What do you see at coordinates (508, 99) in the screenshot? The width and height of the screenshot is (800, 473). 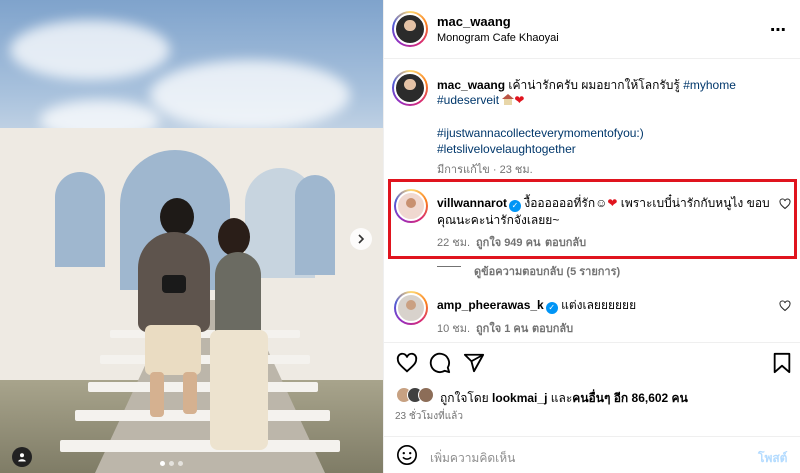 I see `house-emoji-icon` at bounding box center [508, 99].